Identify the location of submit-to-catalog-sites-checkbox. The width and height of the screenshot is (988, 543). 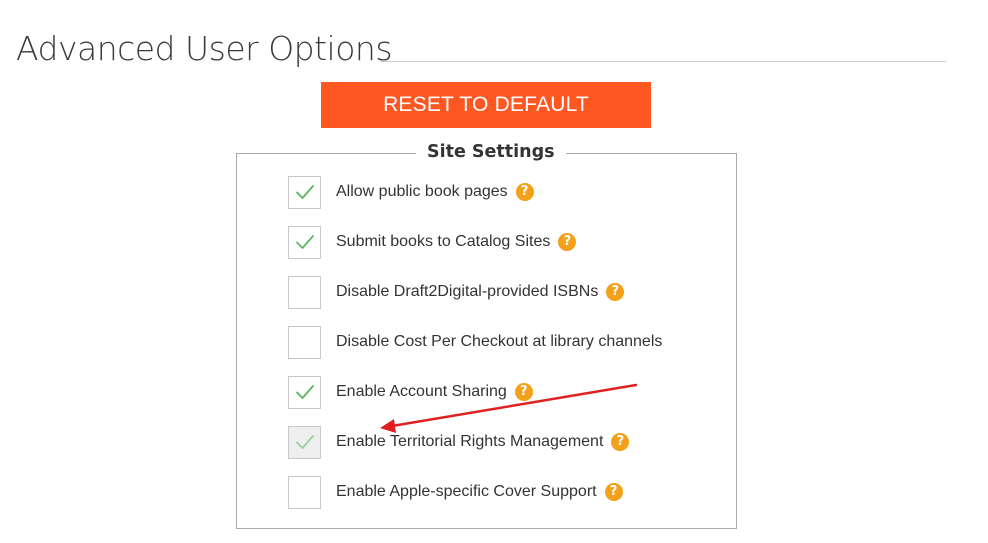
(304, 242).